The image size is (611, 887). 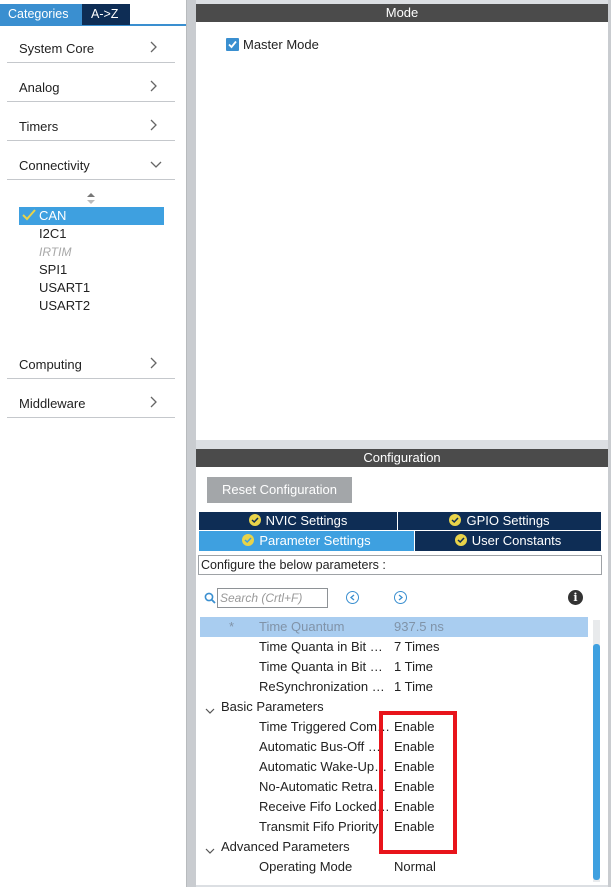 What do you see at coordinates (91, 167) in the screenshot?
I see `category-connectivity: Connectivity` at bounding box center [91, 167].